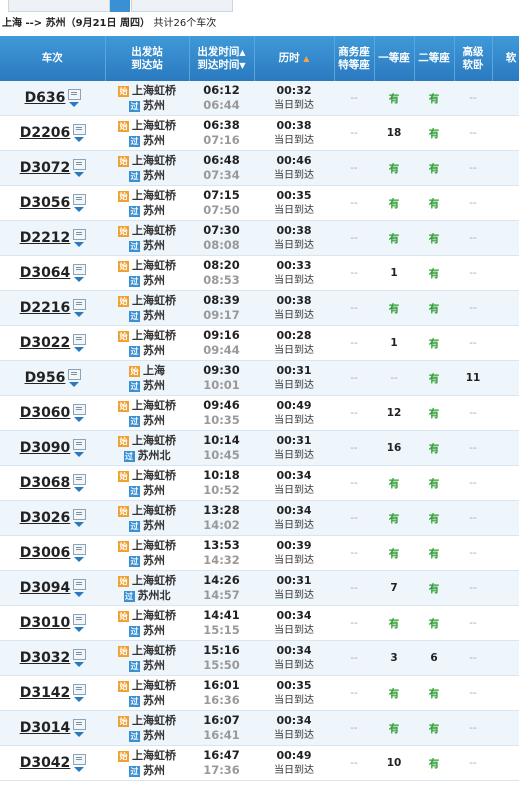 The image size is (519, 800). Describe the element at coordinates (259, 133) in the screenshot. I see `table-row: D2206 始上海虹桥过苏州 06:38 07:16 00:38 当日到达 -- 18 有 --` at that location.